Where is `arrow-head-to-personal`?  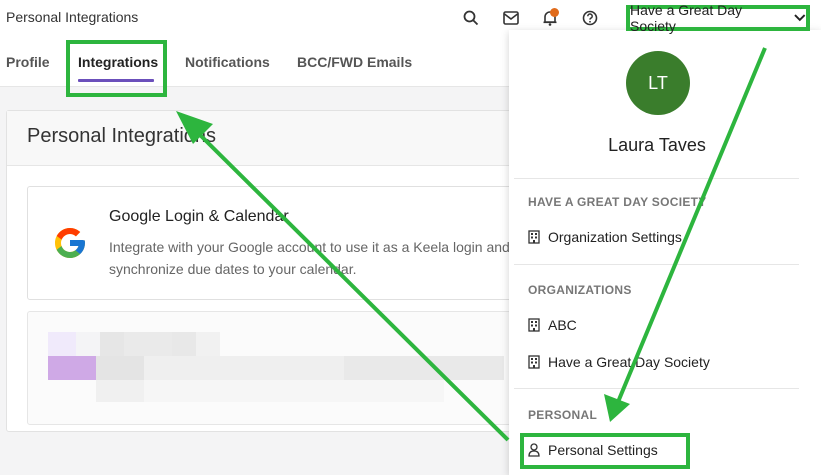
arrow-head-to-personal is located at coordinates (617, 408).